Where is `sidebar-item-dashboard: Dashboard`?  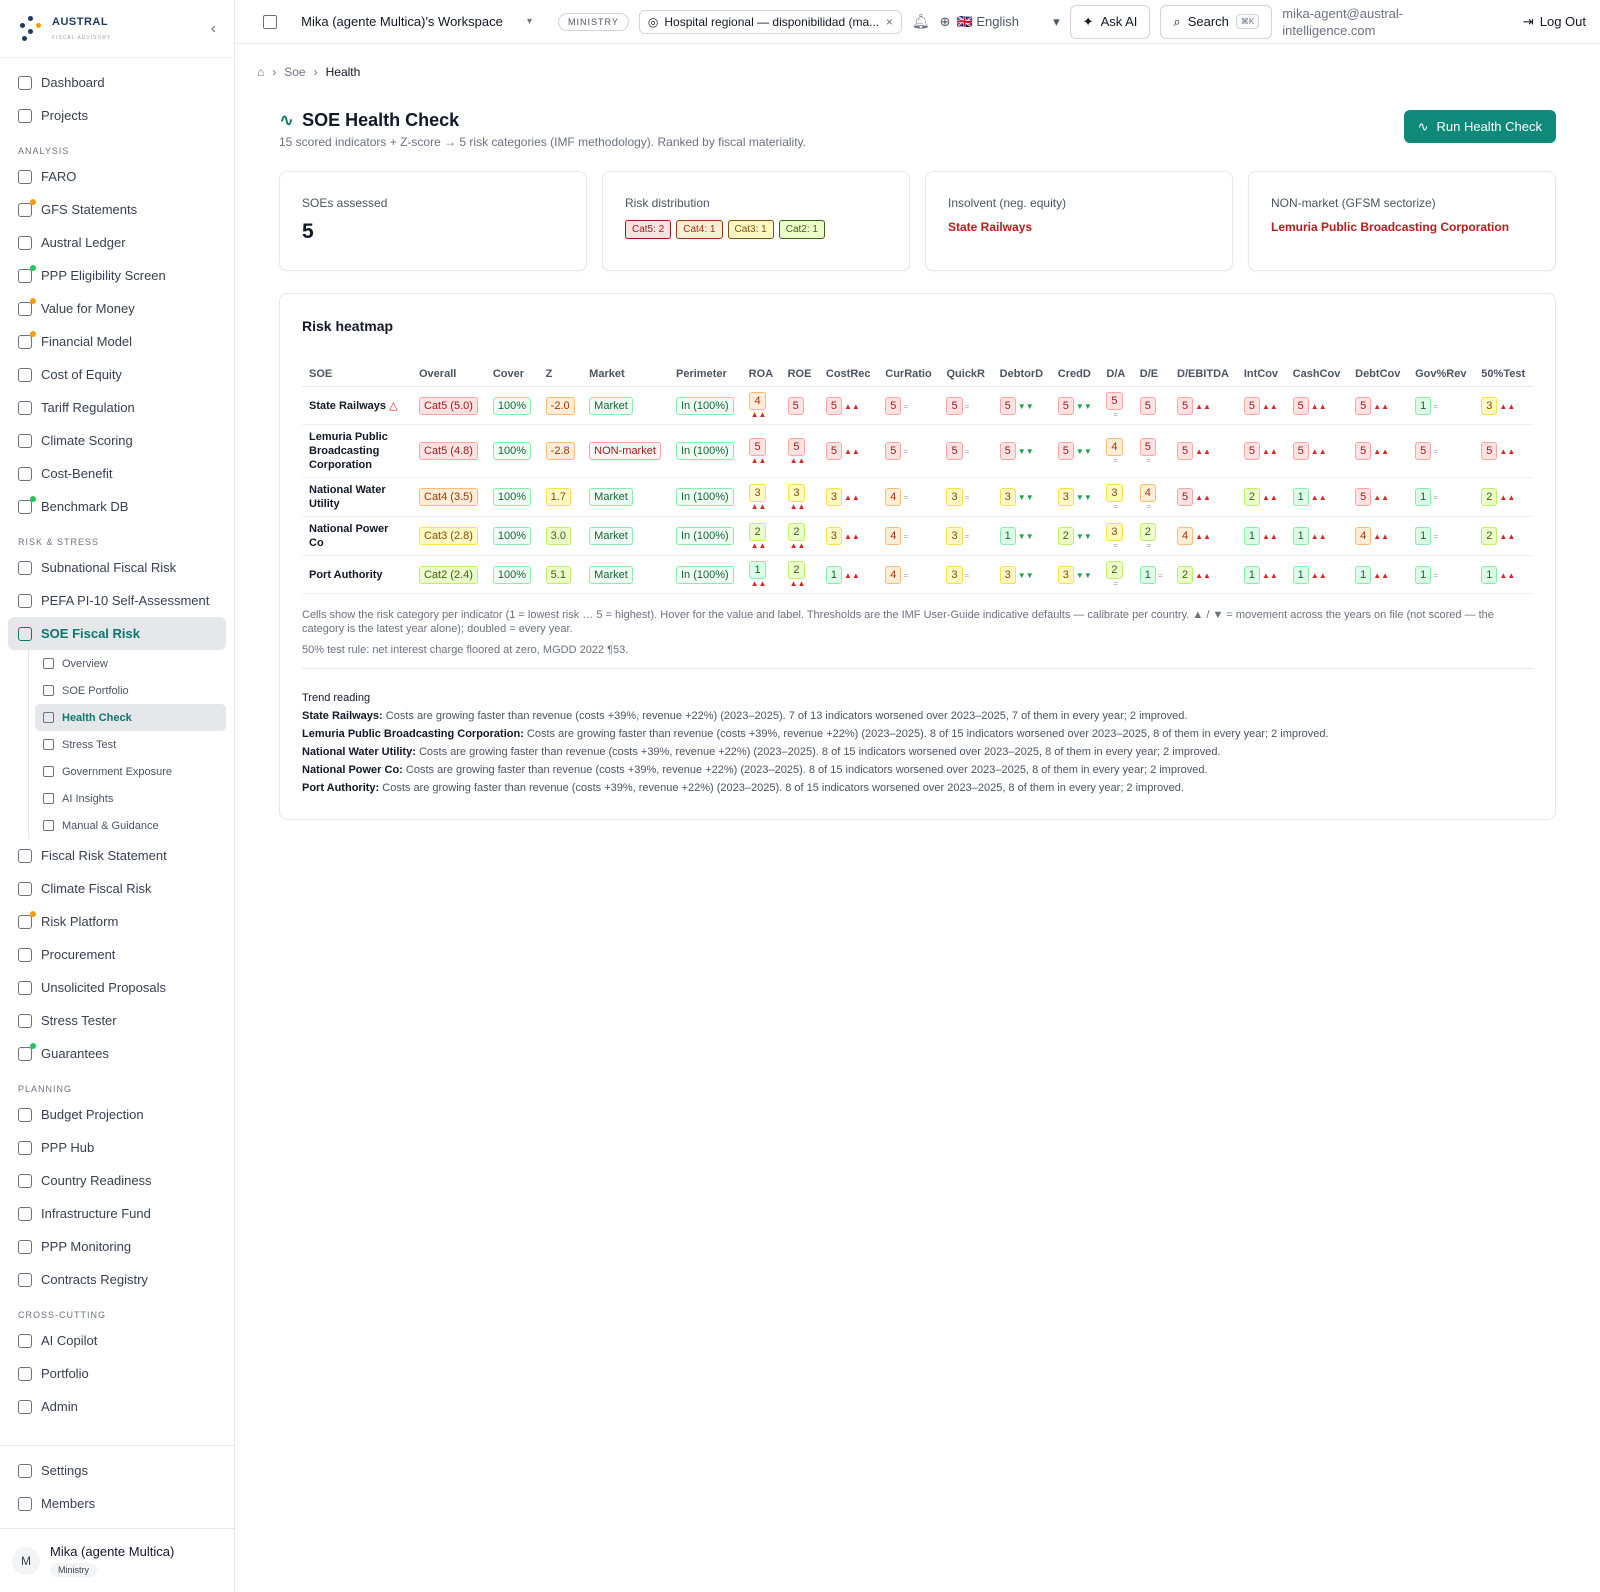 sidebar-item-dashboard: Dashboard is located at coordinates (117, 82).